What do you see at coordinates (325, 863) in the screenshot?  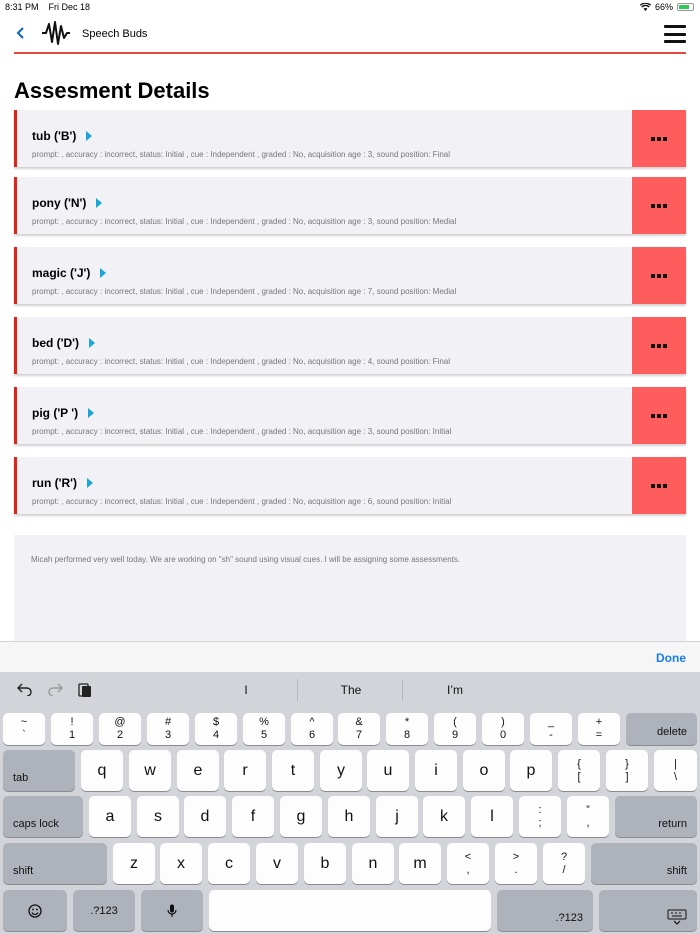 I see `key-b: b` at bounding box center [325, 863].